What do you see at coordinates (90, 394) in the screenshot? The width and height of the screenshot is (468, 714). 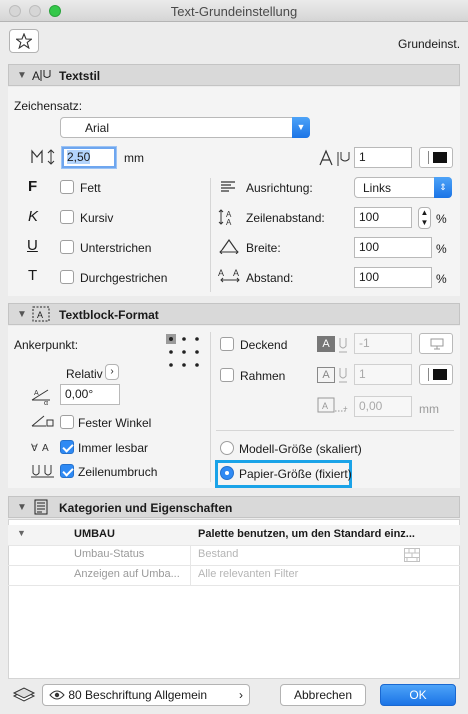 I see `angle-input: 0,00°` at bounding box center [90, 394].